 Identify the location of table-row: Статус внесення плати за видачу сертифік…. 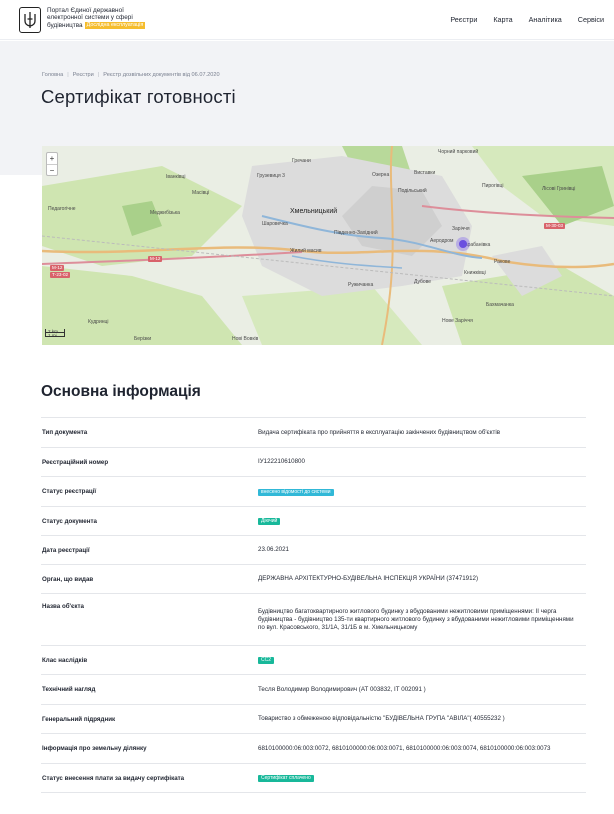
(313, 778).